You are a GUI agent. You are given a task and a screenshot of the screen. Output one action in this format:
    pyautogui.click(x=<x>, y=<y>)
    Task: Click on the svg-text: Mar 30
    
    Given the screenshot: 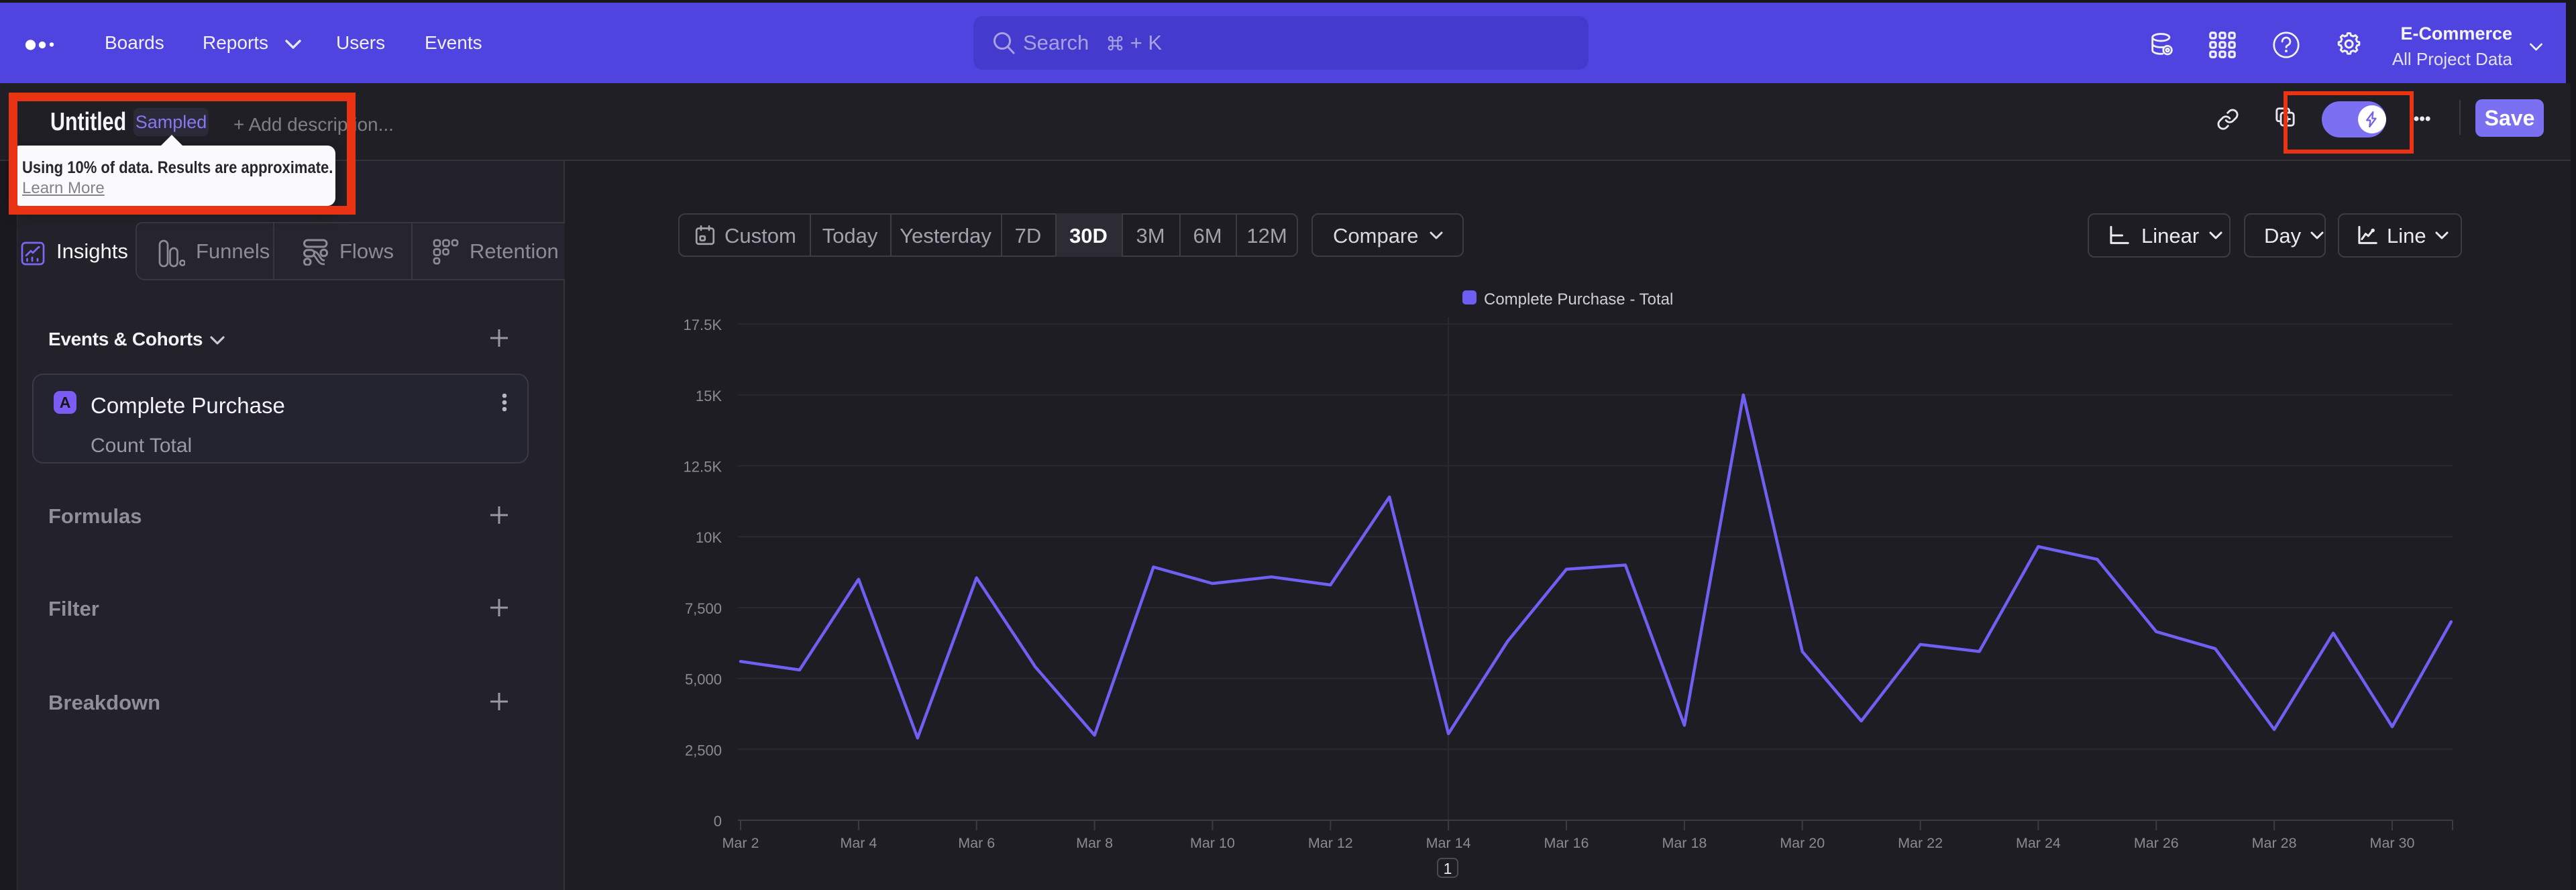 What is the action you would take?
    pyautogui.click(x=2392, y=843)
    